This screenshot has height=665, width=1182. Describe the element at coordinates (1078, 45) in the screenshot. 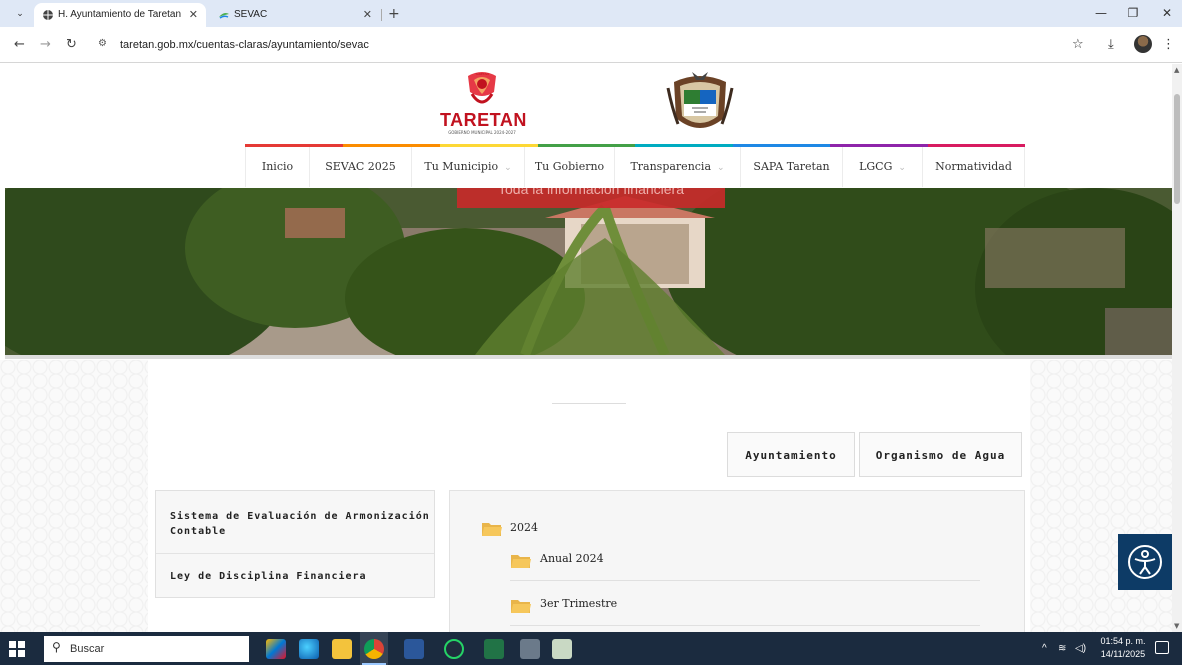

I see `bookmark-star-icon: ☆` at that location.